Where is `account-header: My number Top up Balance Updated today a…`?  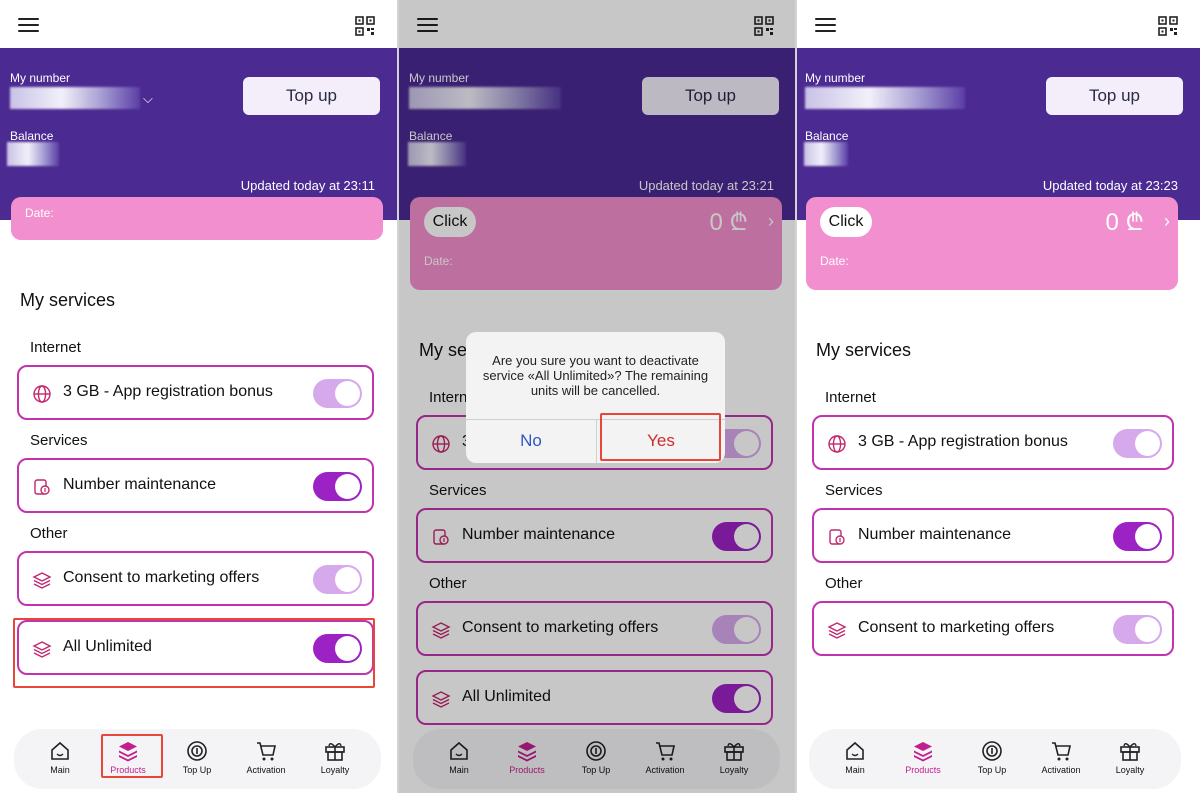
account-header: My number Top up Balance Updated today a… is located at coordinates (998, 134).